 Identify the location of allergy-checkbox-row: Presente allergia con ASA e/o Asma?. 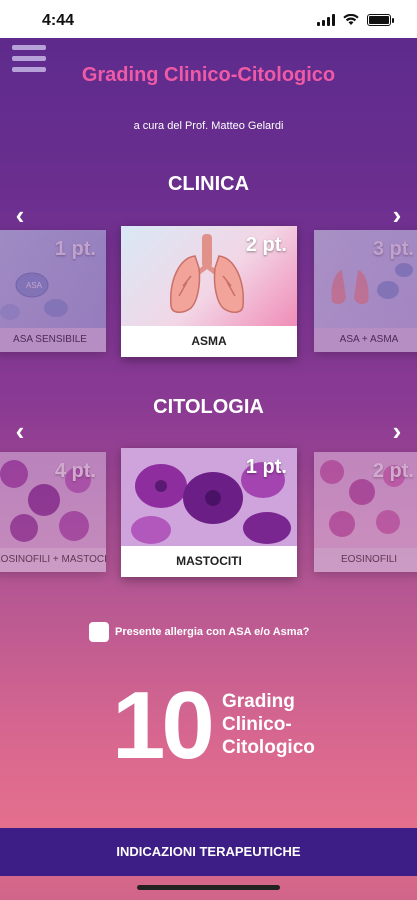
(199, 632).